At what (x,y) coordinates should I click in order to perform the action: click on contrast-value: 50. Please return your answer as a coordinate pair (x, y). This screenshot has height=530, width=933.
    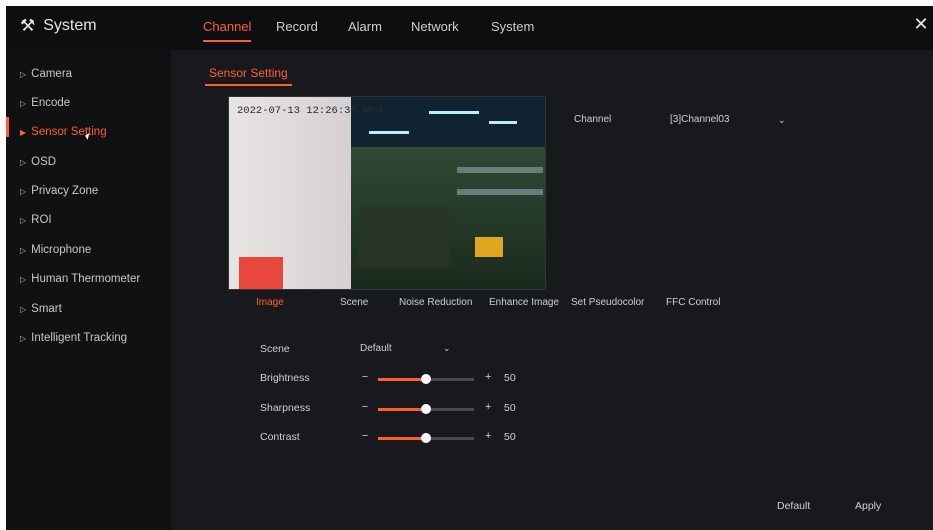
    Looking at the image, I should click on (510, 437).